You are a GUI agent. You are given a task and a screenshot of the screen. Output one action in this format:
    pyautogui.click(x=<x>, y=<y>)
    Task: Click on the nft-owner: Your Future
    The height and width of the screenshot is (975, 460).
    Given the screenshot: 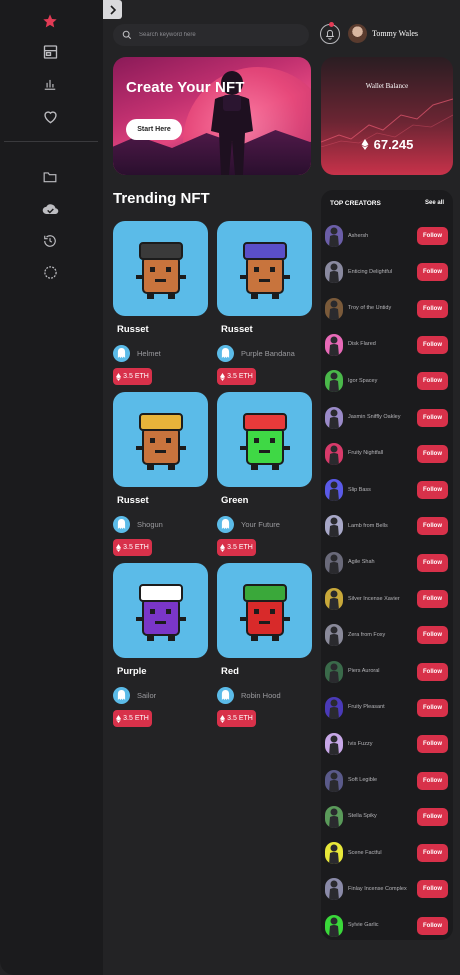 What is the action you would take?
    pyautogui.click(x=264, y=524)
    